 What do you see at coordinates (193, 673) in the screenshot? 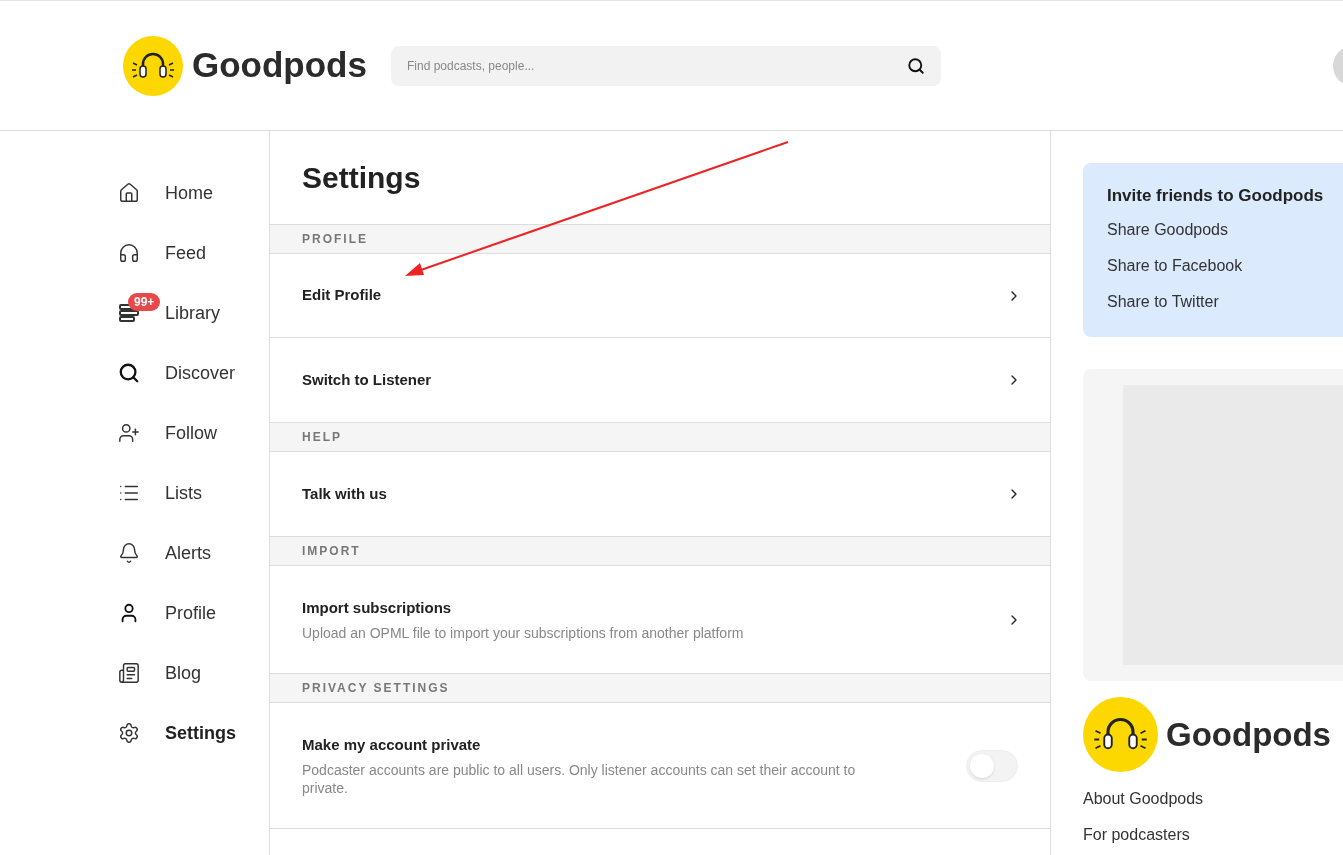
I see `nav-item: Blog` at bounding box center [193, 673].